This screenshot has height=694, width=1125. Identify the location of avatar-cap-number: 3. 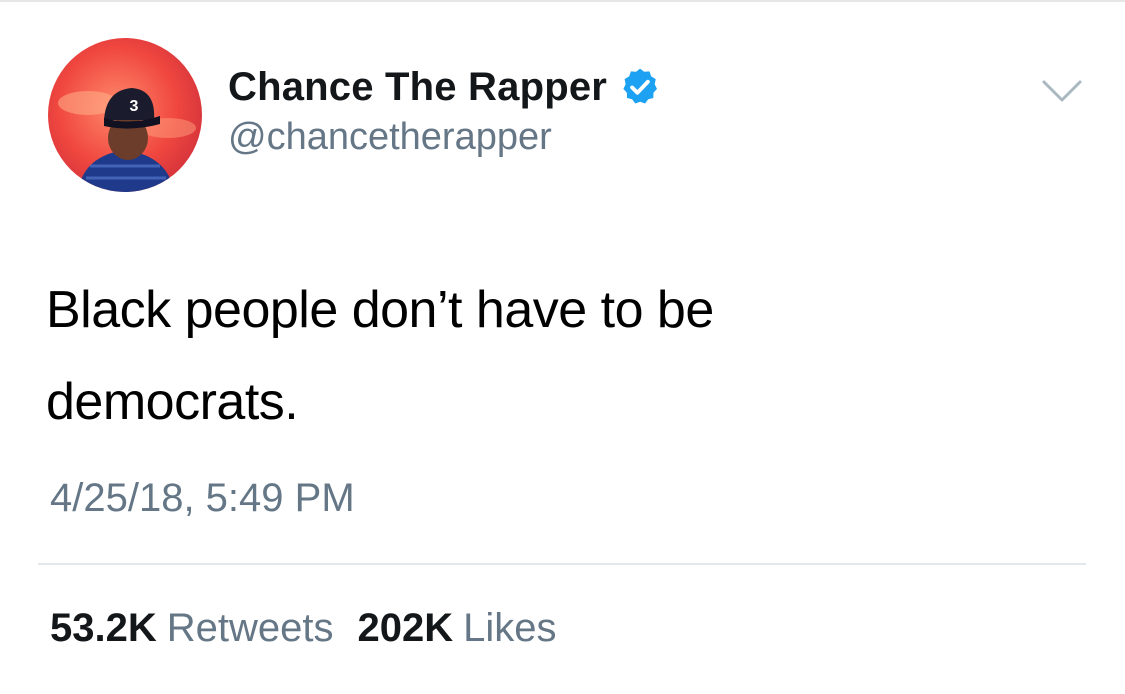
(134, 106).